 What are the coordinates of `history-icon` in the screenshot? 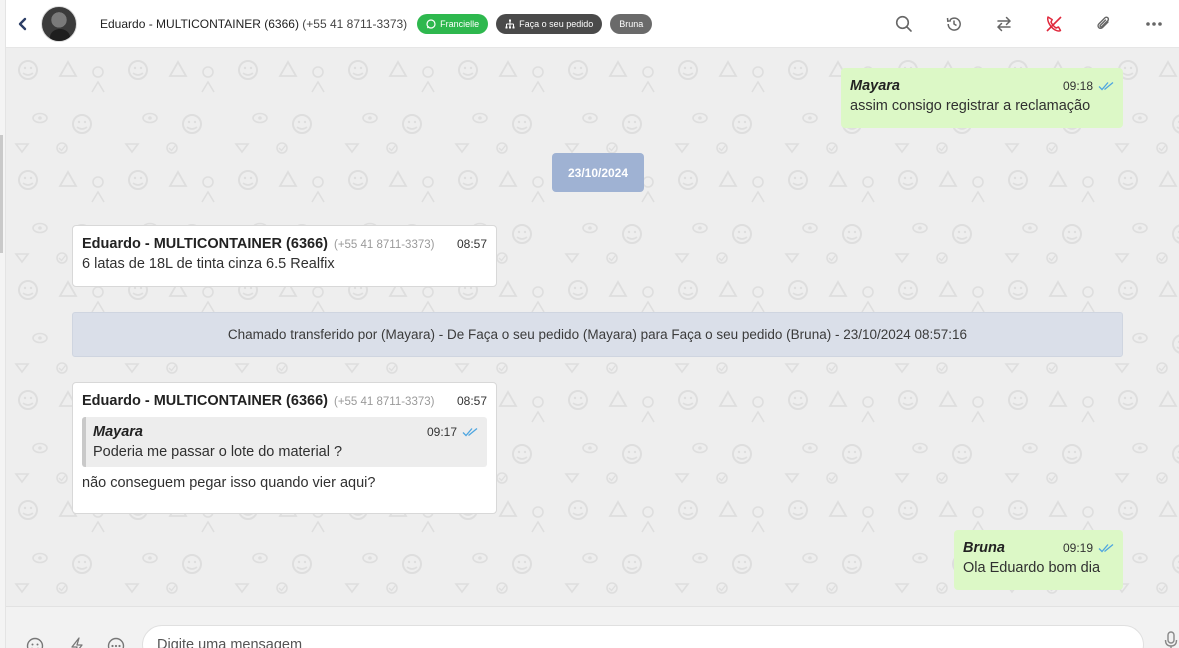 It's located at (953, 24).